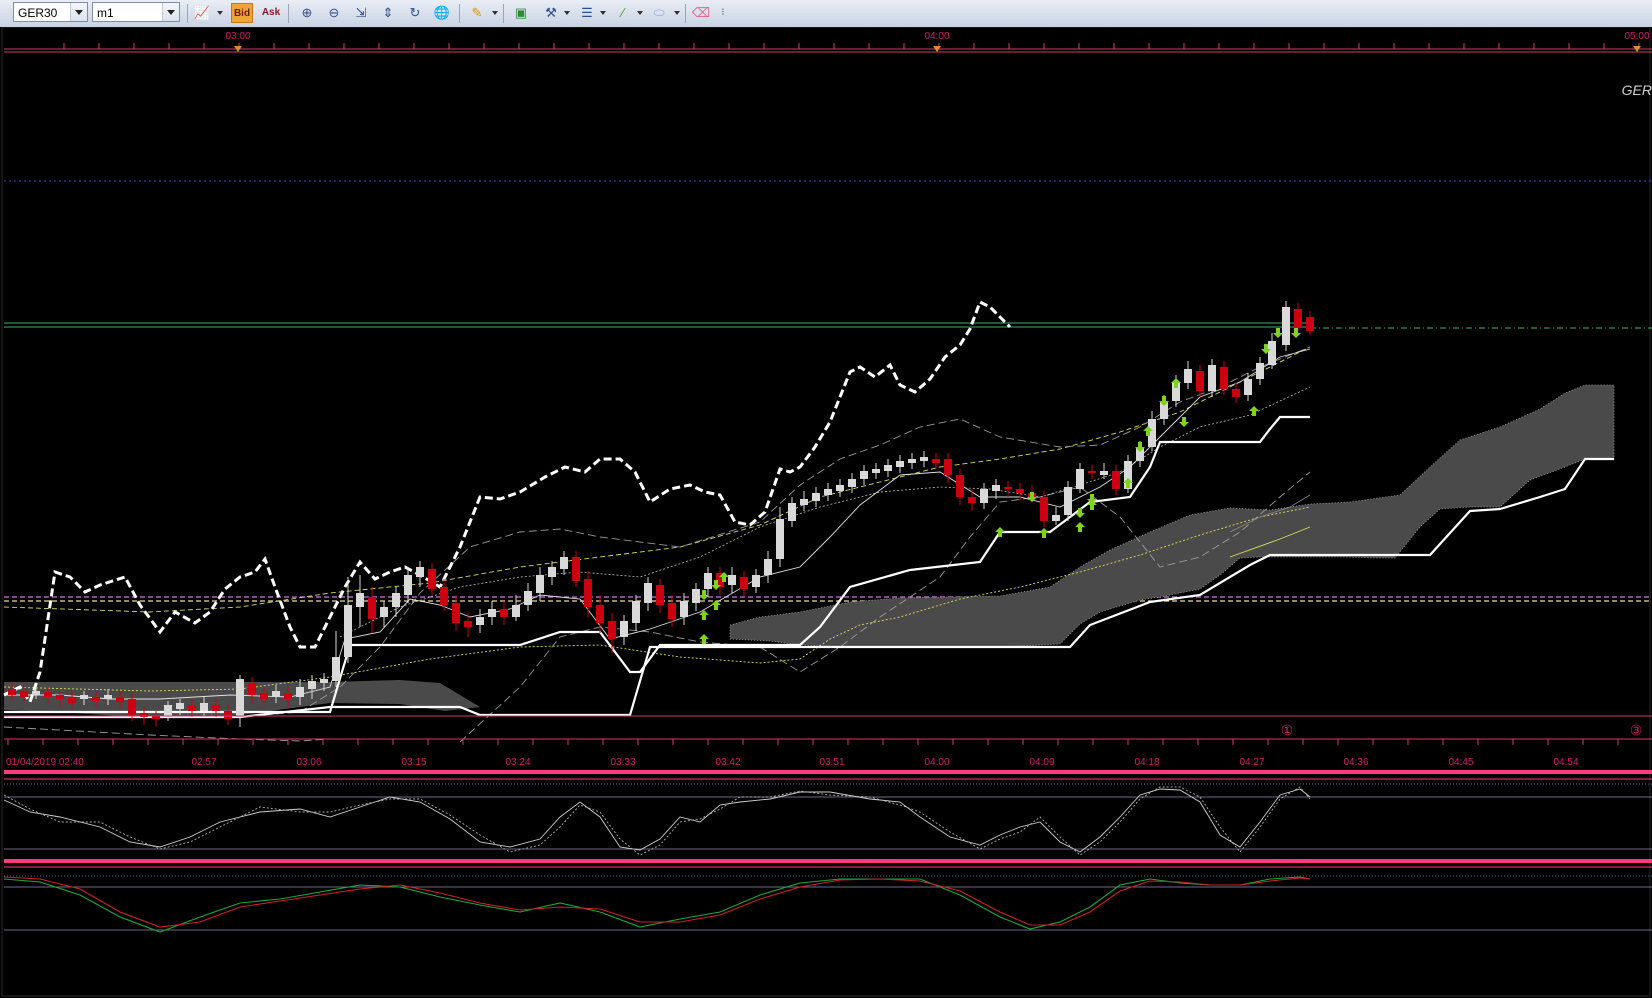  I want to click on symbol-select: GER30, so click(50, 12).